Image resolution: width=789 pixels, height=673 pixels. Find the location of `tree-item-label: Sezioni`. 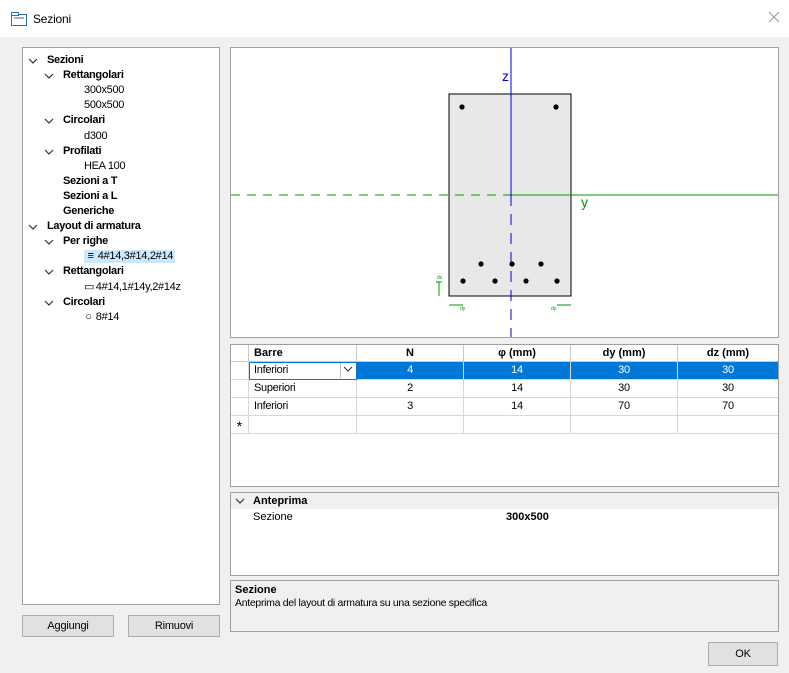

tree-item-label: Sezioni is located at coordinates (65, 60).